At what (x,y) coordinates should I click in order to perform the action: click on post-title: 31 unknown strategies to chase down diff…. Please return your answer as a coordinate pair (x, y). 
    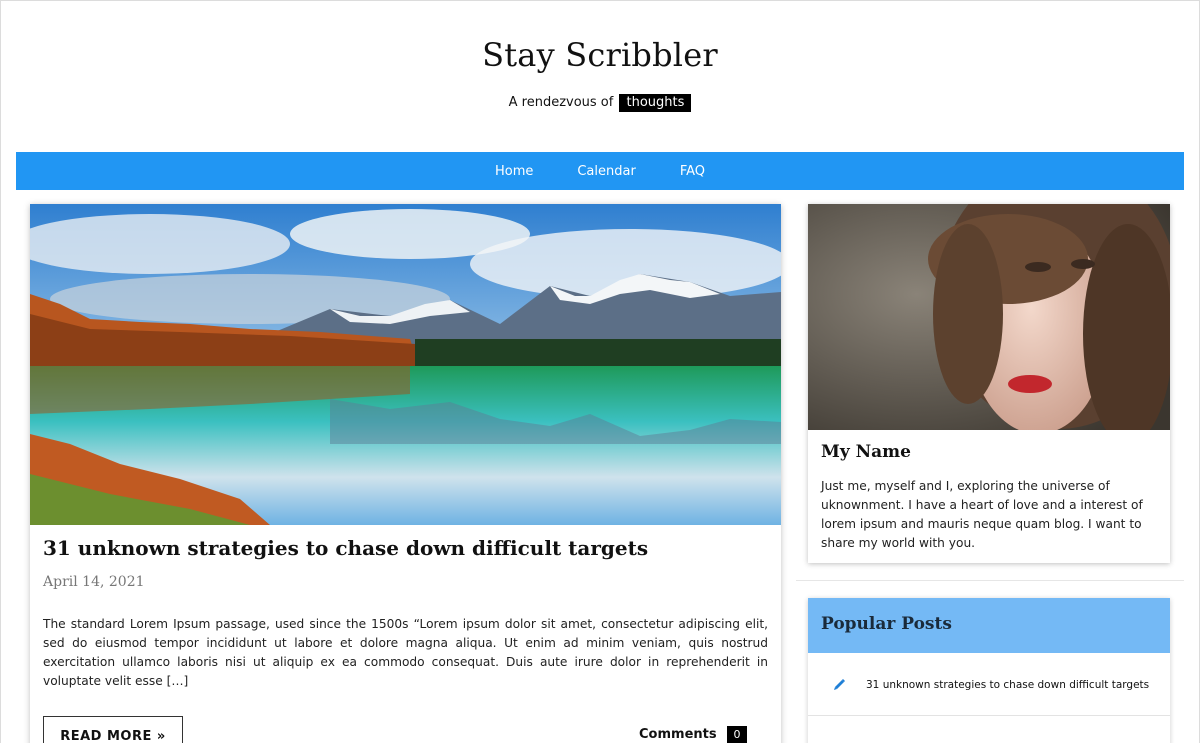
    Looking at the image, I should click on (408, 548).